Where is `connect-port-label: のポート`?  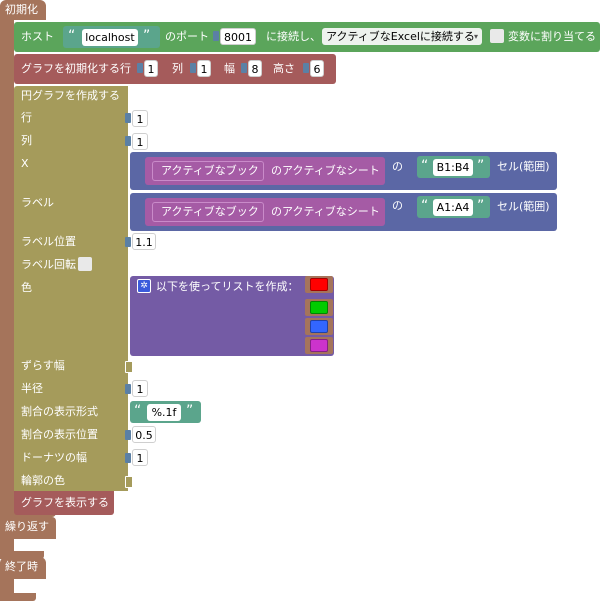 connect-port-label: のポート is located at coordinates (187, 36).